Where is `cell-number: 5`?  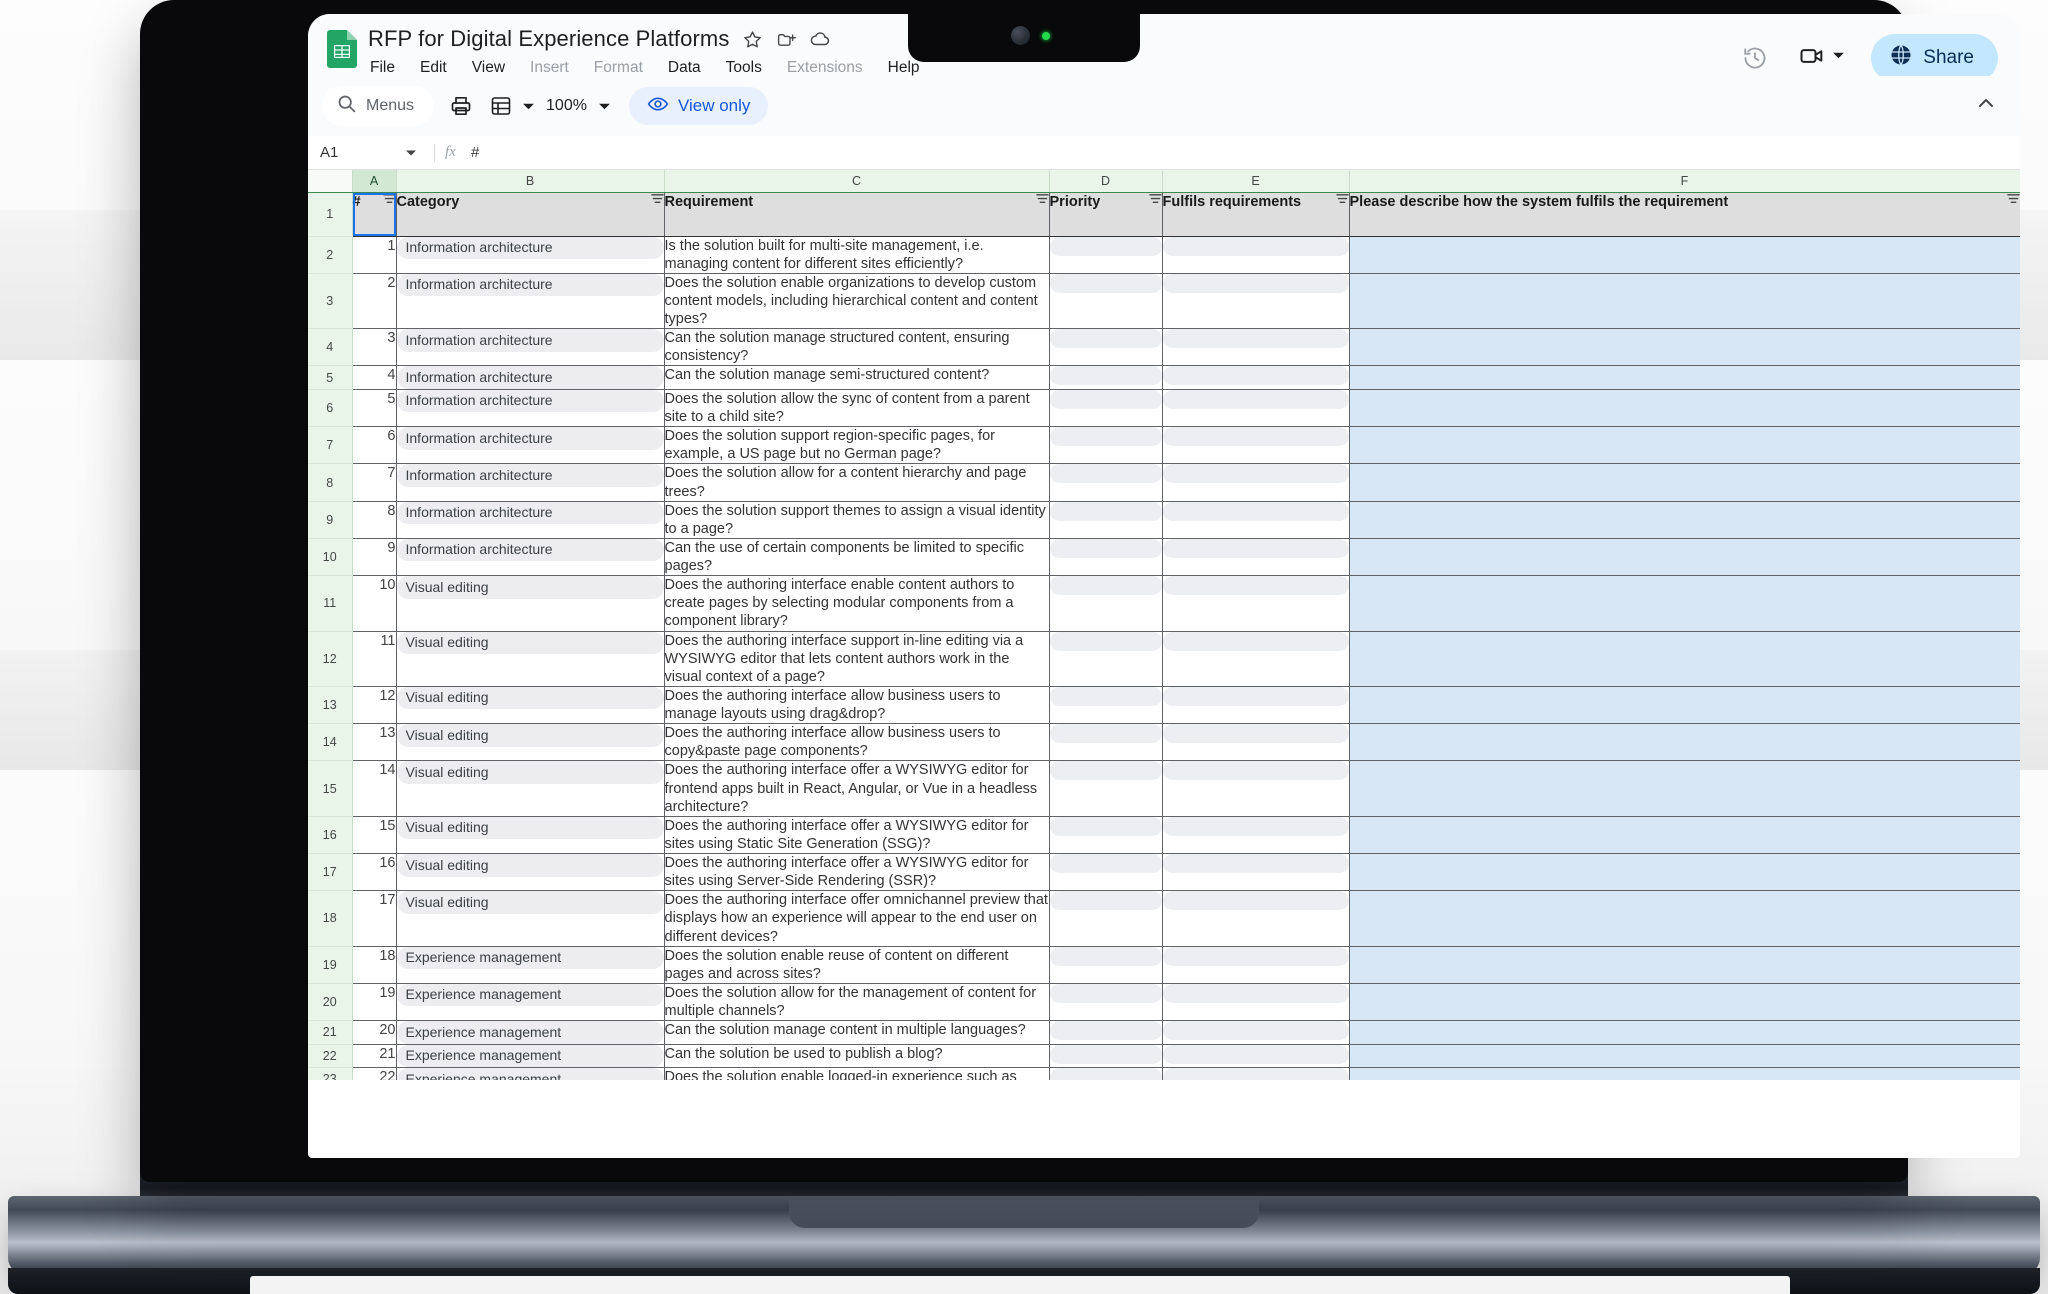
cell-number: 5 is located at coordinates (374, 408).